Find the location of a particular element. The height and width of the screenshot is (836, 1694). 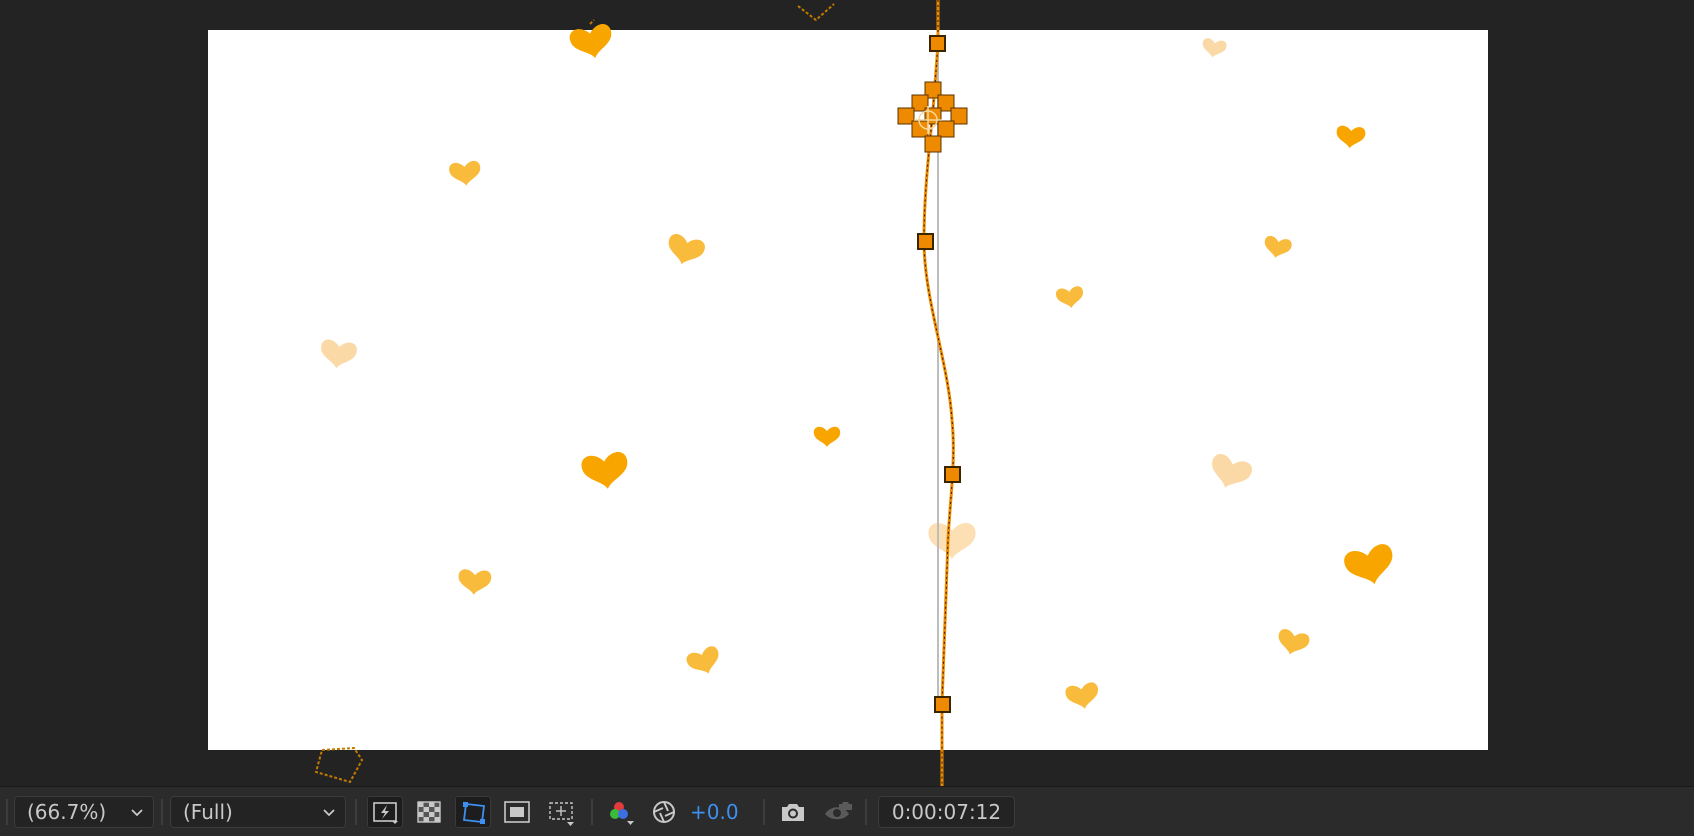

color-channels-icon is located at coordinates (622, 813).